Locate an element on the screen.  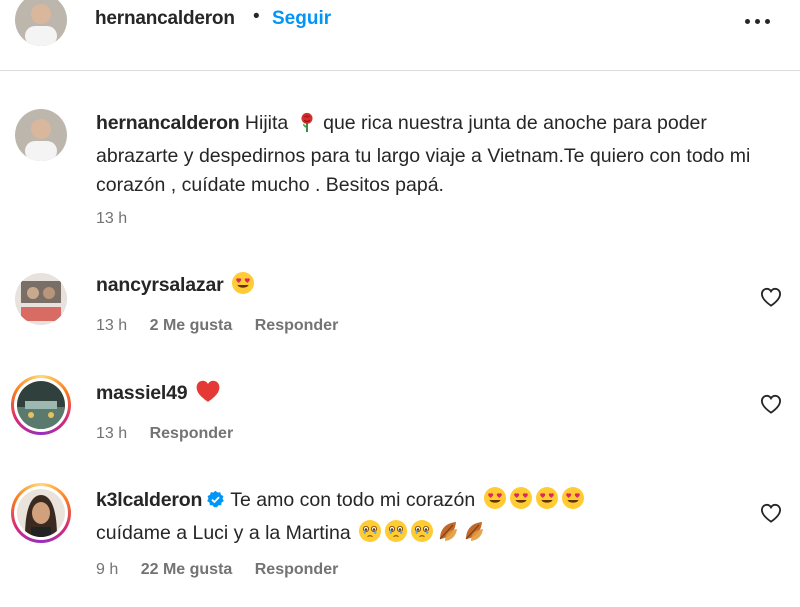
comment-meta: 9 h 22 Me gusta Responder is located at coordinates (217, 570).